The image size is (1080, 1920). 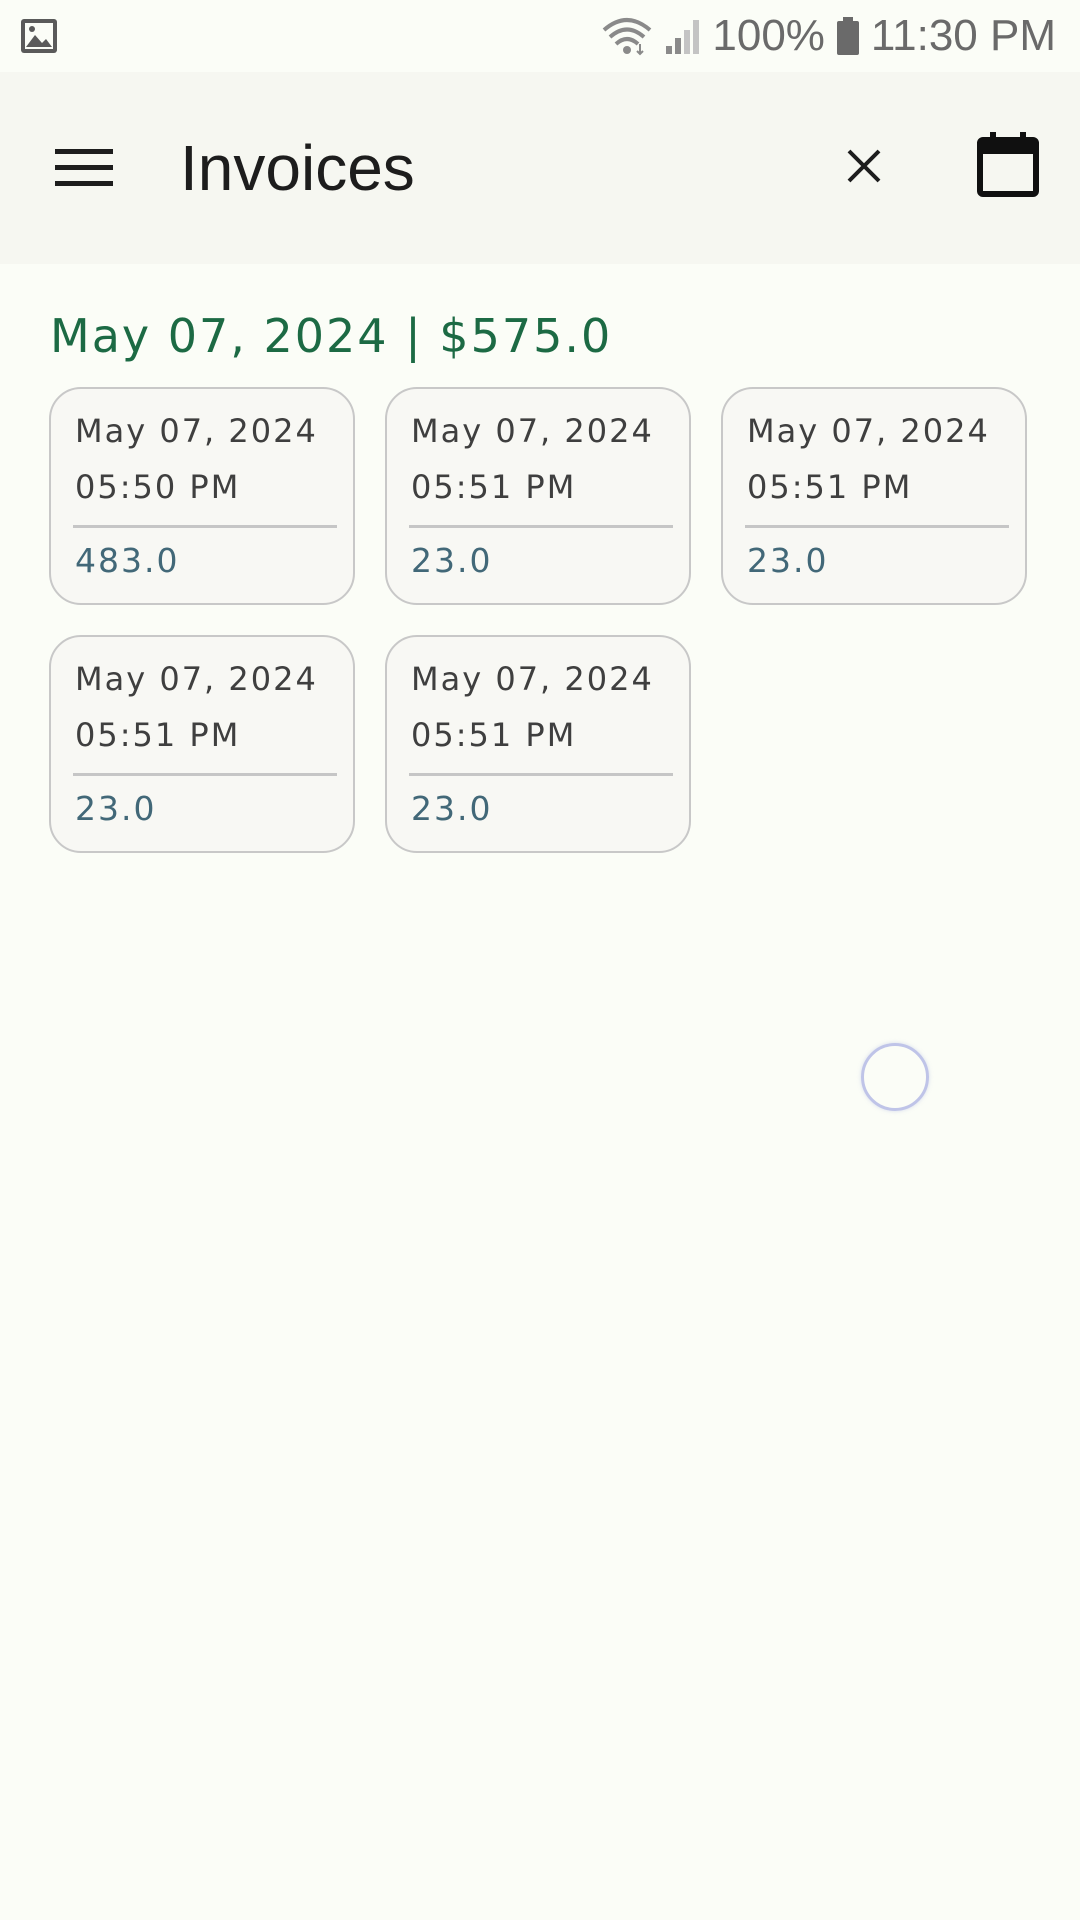 I want to click on invoice-amount: 483.0, so click(x=127, y=560).